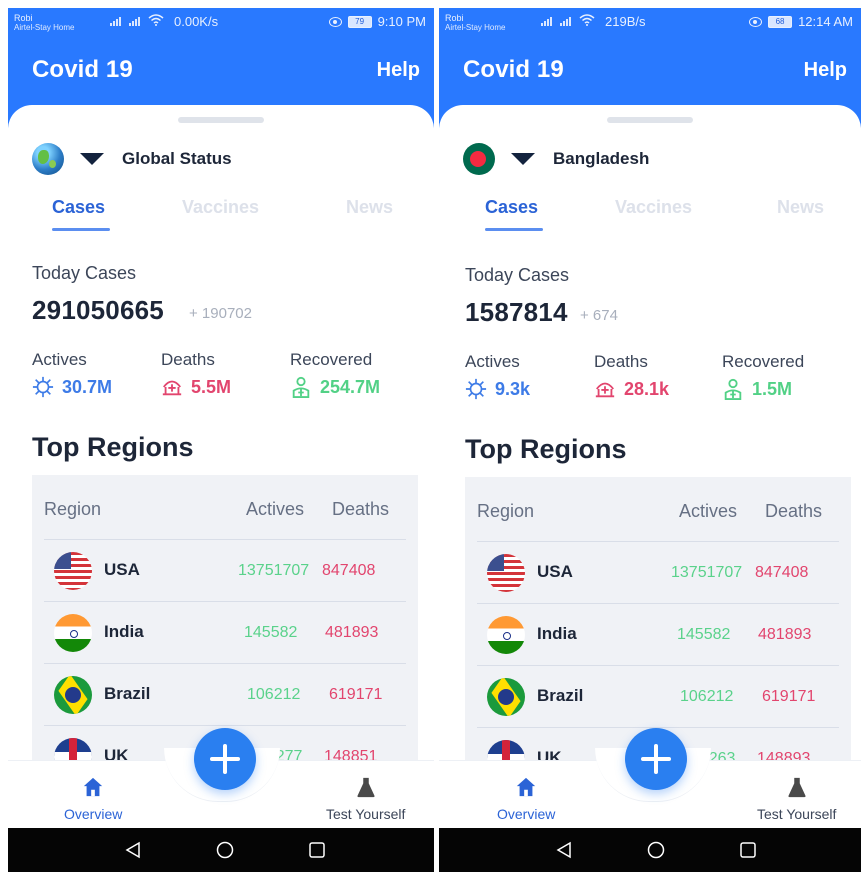 The width and height of the screenshot is (861, 872). I want to click on today-cases-total: 291050665, so click(98, 310).